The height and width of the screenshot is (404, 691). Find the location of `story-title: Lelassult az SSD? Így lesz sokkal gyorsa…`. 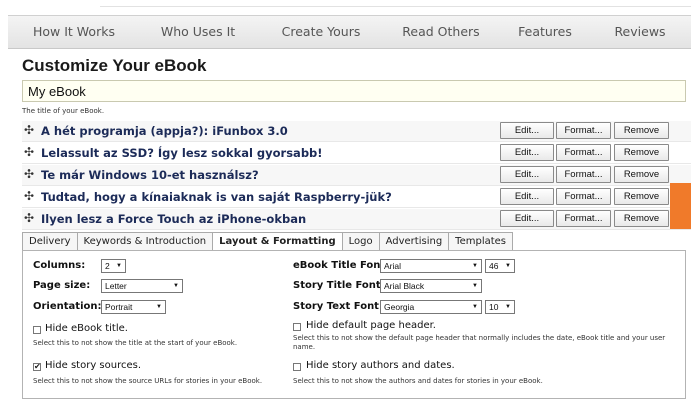

story-title: Lelassult az SSD? Így lesz sokkal gyorsa… is located at coordinates (182, 153).